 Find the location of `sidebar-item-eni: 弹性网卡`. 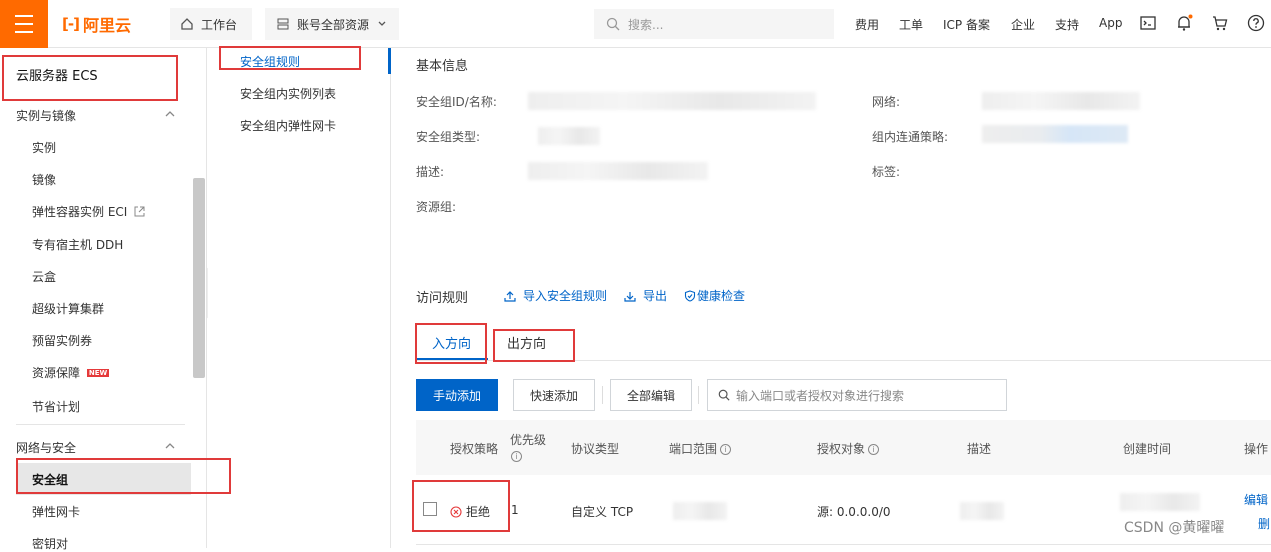

sidebar-item-eni: 弹性网卡 is located at coordinates (56, 511).